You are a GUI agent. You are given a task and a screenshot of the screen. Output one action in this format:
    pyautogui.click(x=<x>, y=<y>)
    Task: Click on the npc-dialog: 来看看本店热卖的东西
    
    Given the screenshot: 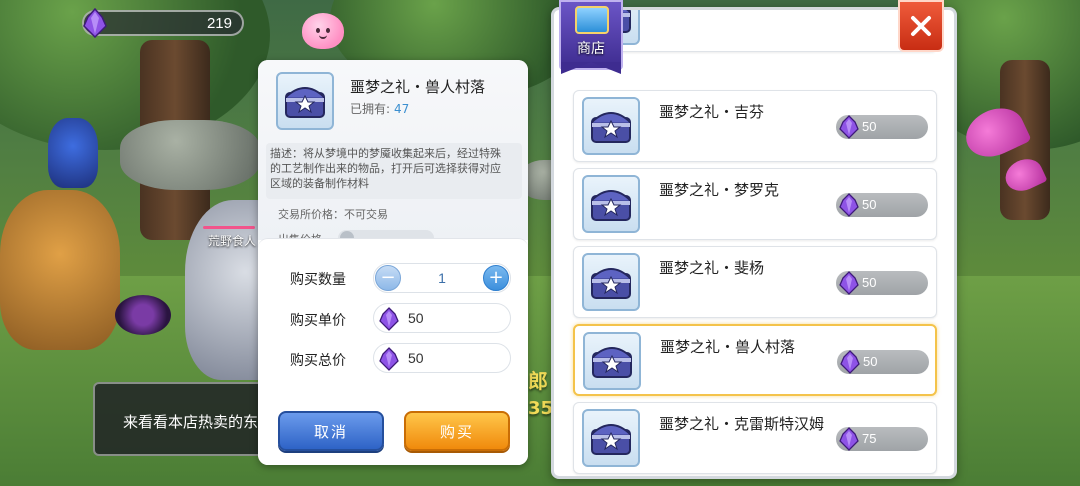 What is the action you would take?
    pyautogui.click(x=180, y=419)
    